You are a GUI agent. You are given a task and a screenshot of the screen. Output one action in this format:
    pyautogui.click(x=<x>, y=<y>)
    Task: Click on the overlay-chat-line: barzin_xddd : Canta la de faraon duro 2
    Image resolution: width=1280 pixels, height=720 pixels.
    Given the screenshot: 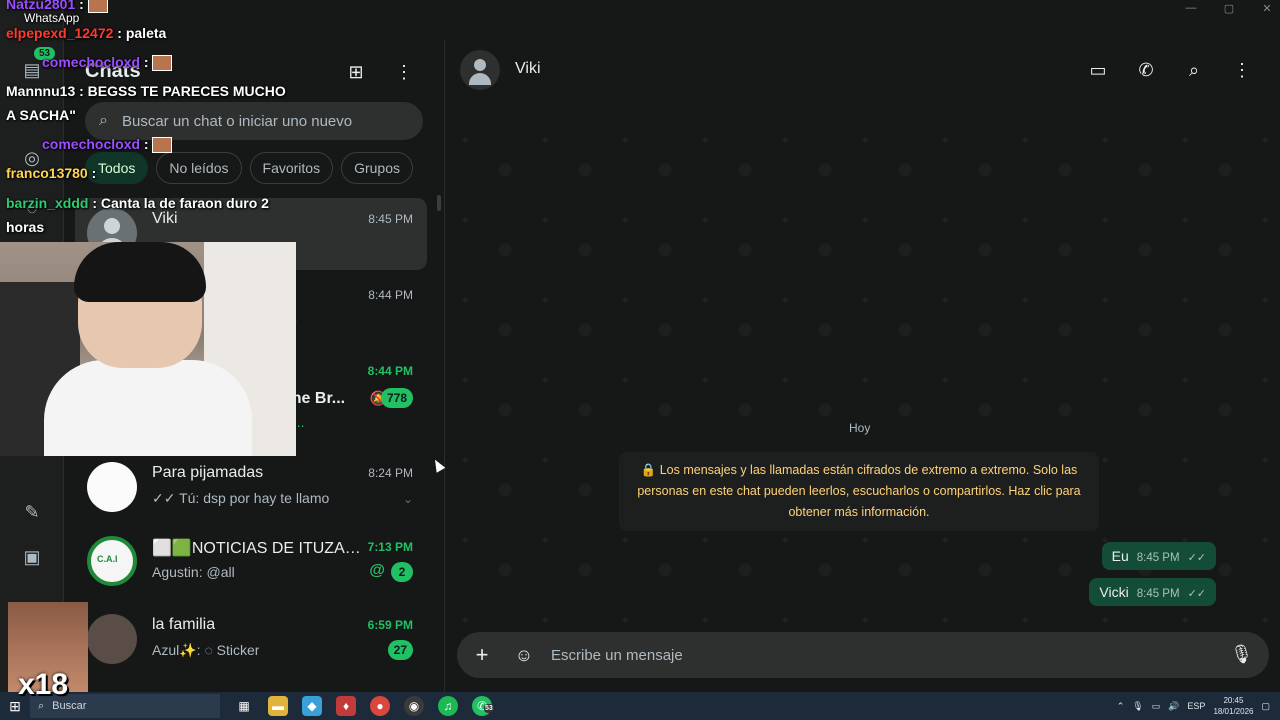 What is the action you would take?
    pyautogui.click(x=137, y=203)
    